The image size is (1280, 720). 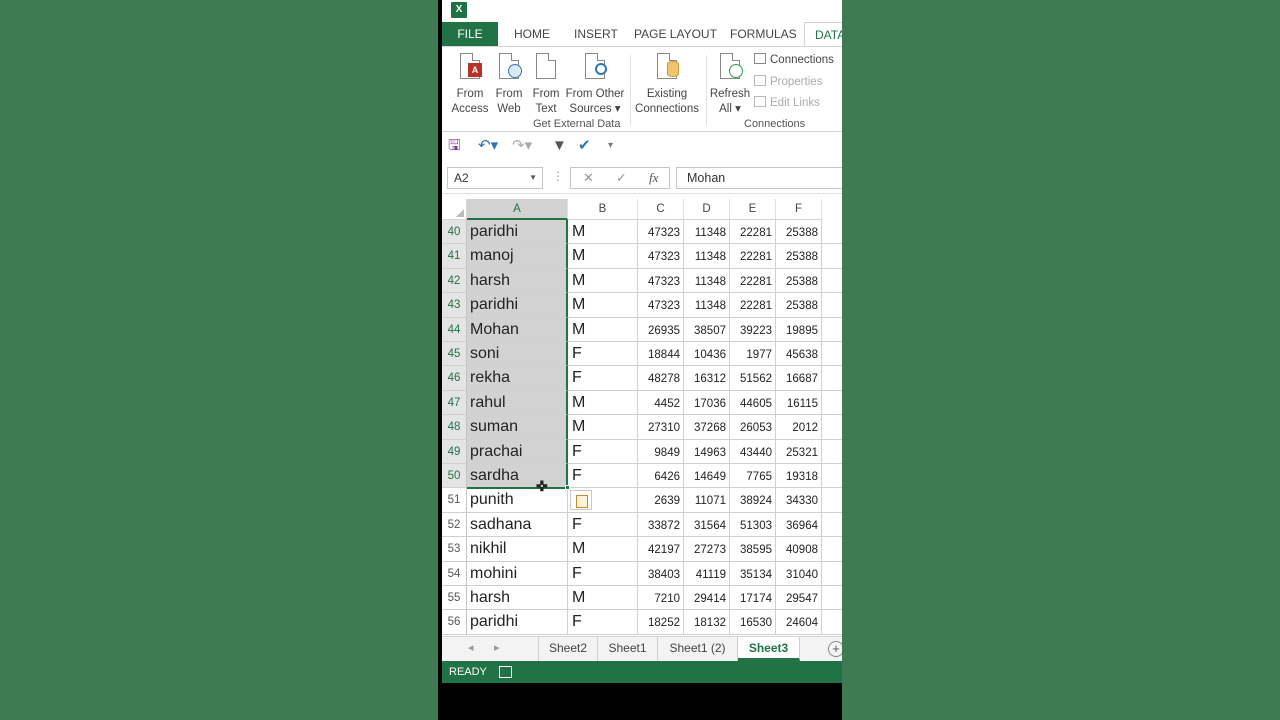 What do you see at coordinates (799, 476) in the screenshot?
I see `cell-value-f: 19318` at bounding box center [799, 476].